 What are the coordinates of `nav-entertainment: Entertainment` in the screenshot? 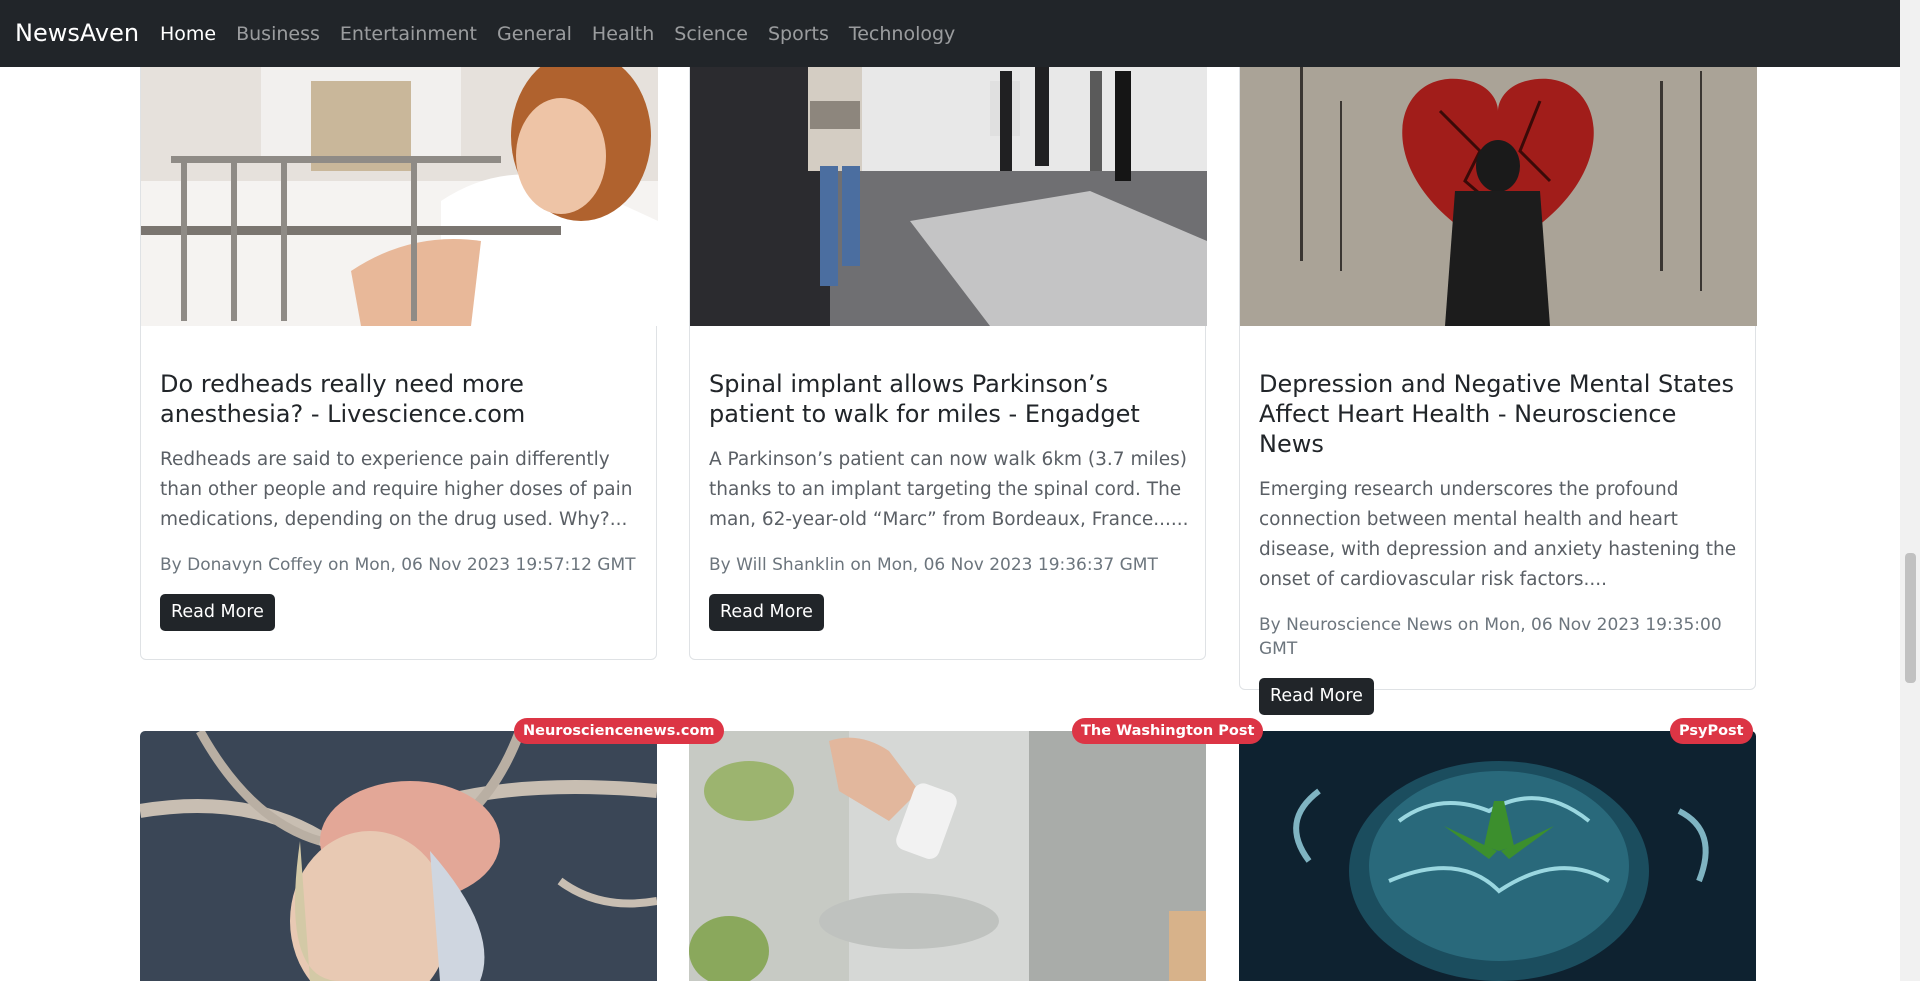 It's located at (408, 34).